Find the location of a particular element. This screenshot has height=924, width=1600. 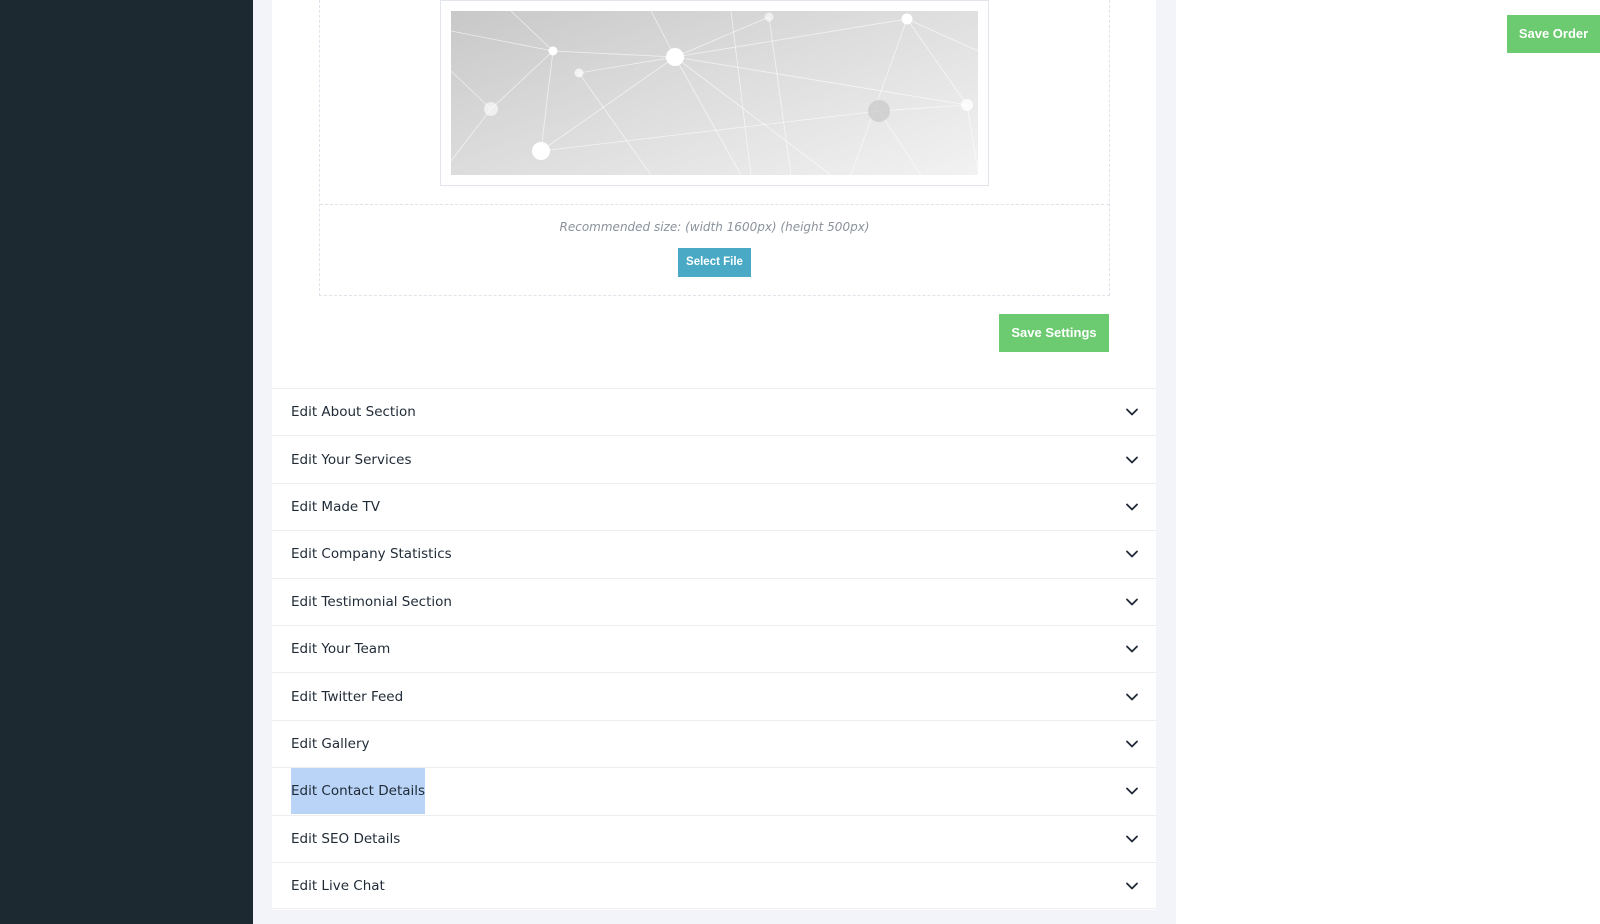

accordion-item-seo-details: Edit SEO Details is located at coordinates (714, 838).